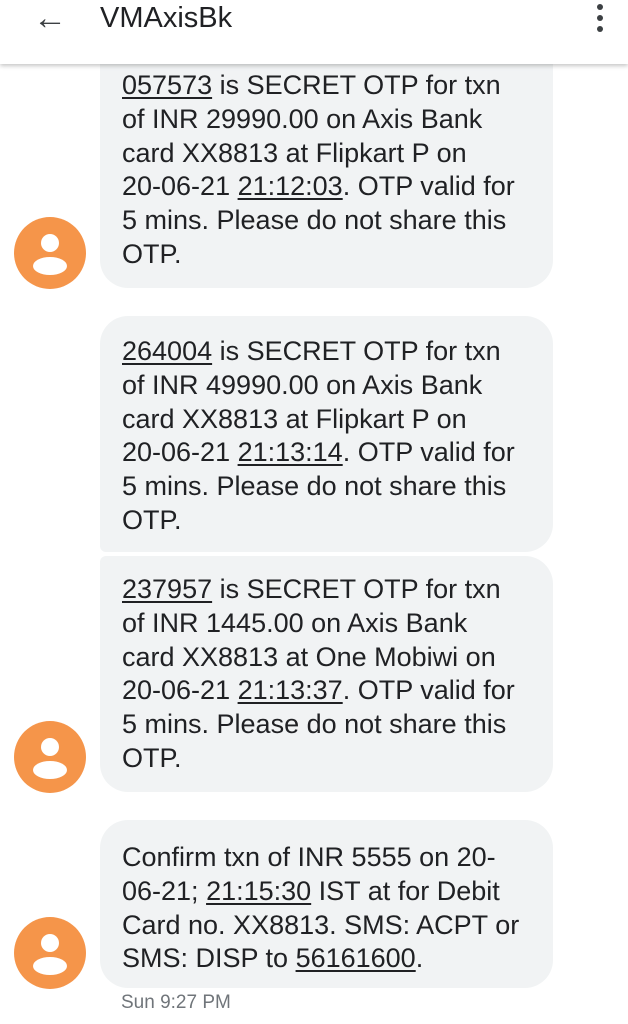  I want to click on message-text: ., so click(419, 958).